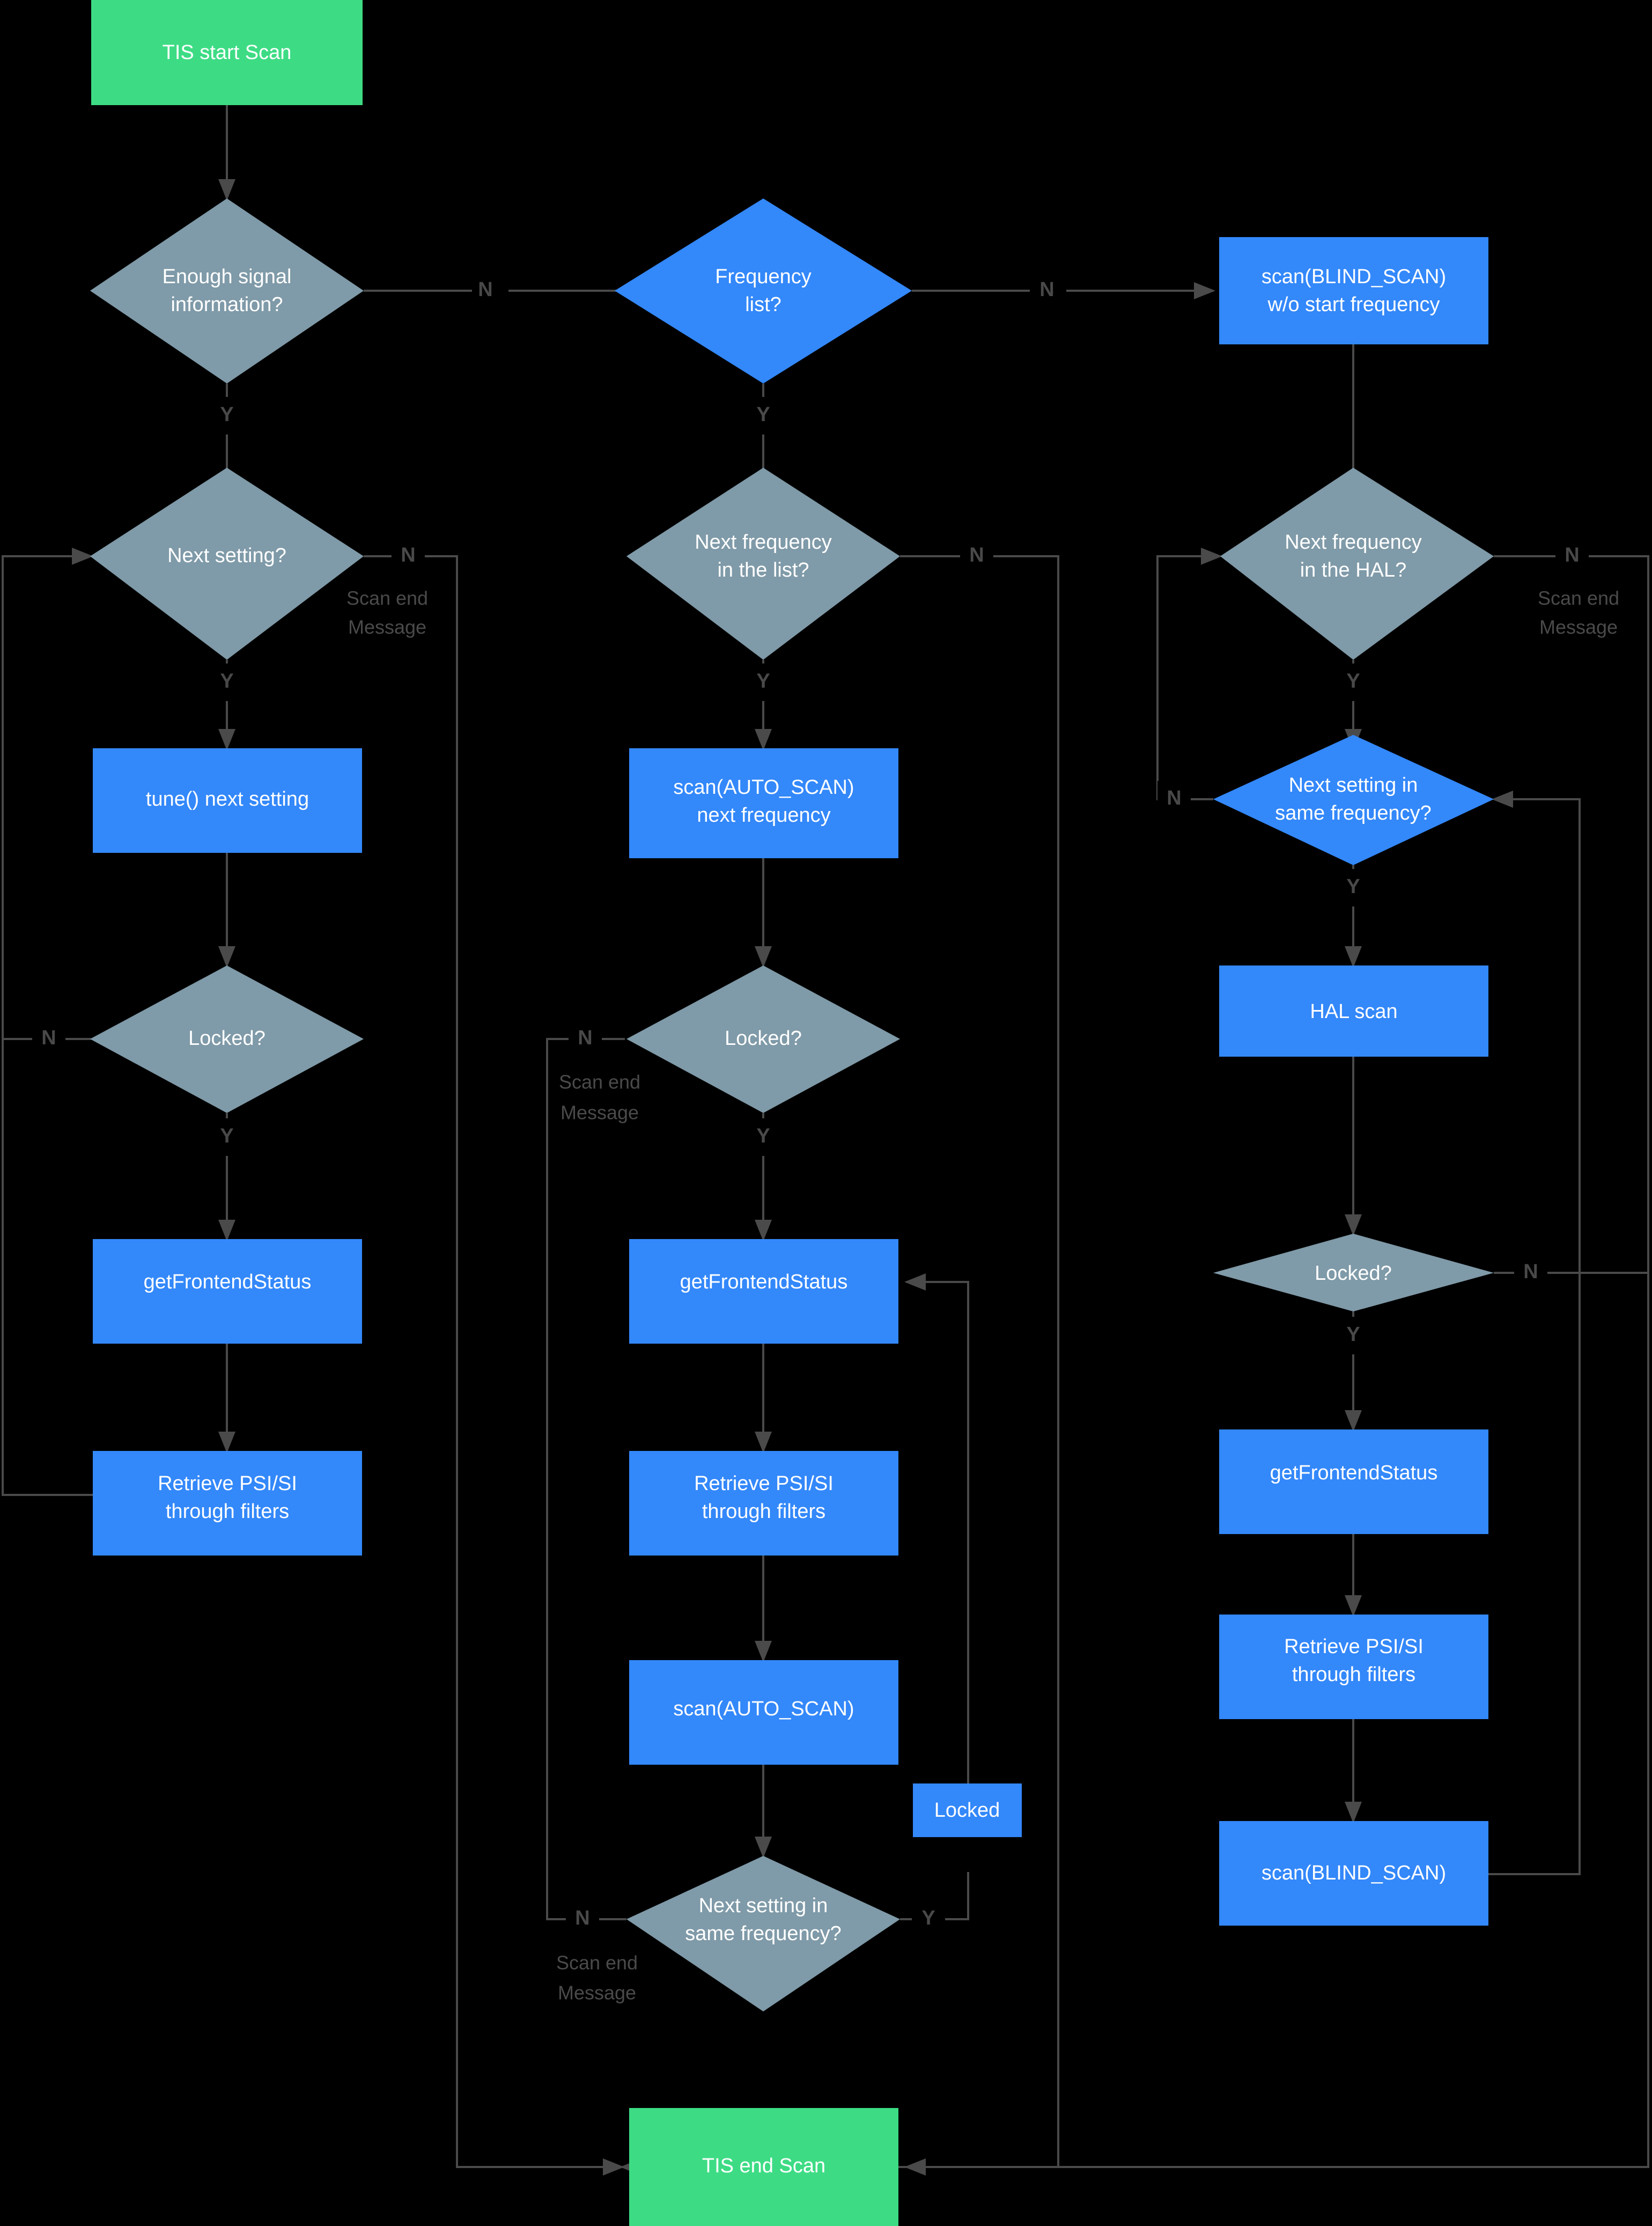 This screenshot has height=2226, width=1652. What do you see at coordinates (763, 277) in the screenshot?
I see `node-frequency-list-line1: Frequency` at bounding box center [763, 277].